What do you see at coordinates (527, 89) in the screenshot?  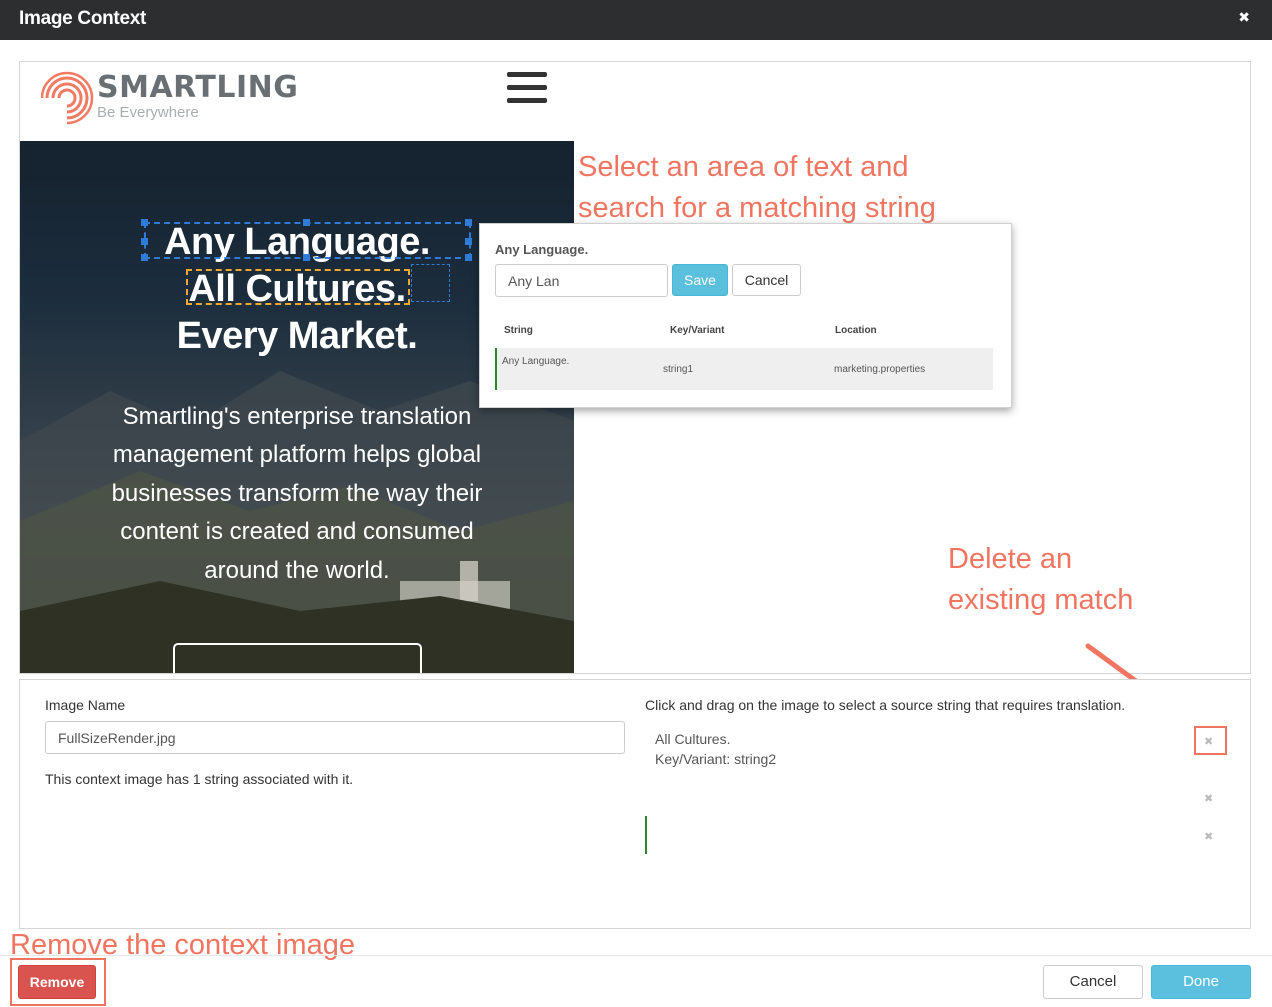 I see `hamburger-menu-icon` at bounding box center [527, 89].